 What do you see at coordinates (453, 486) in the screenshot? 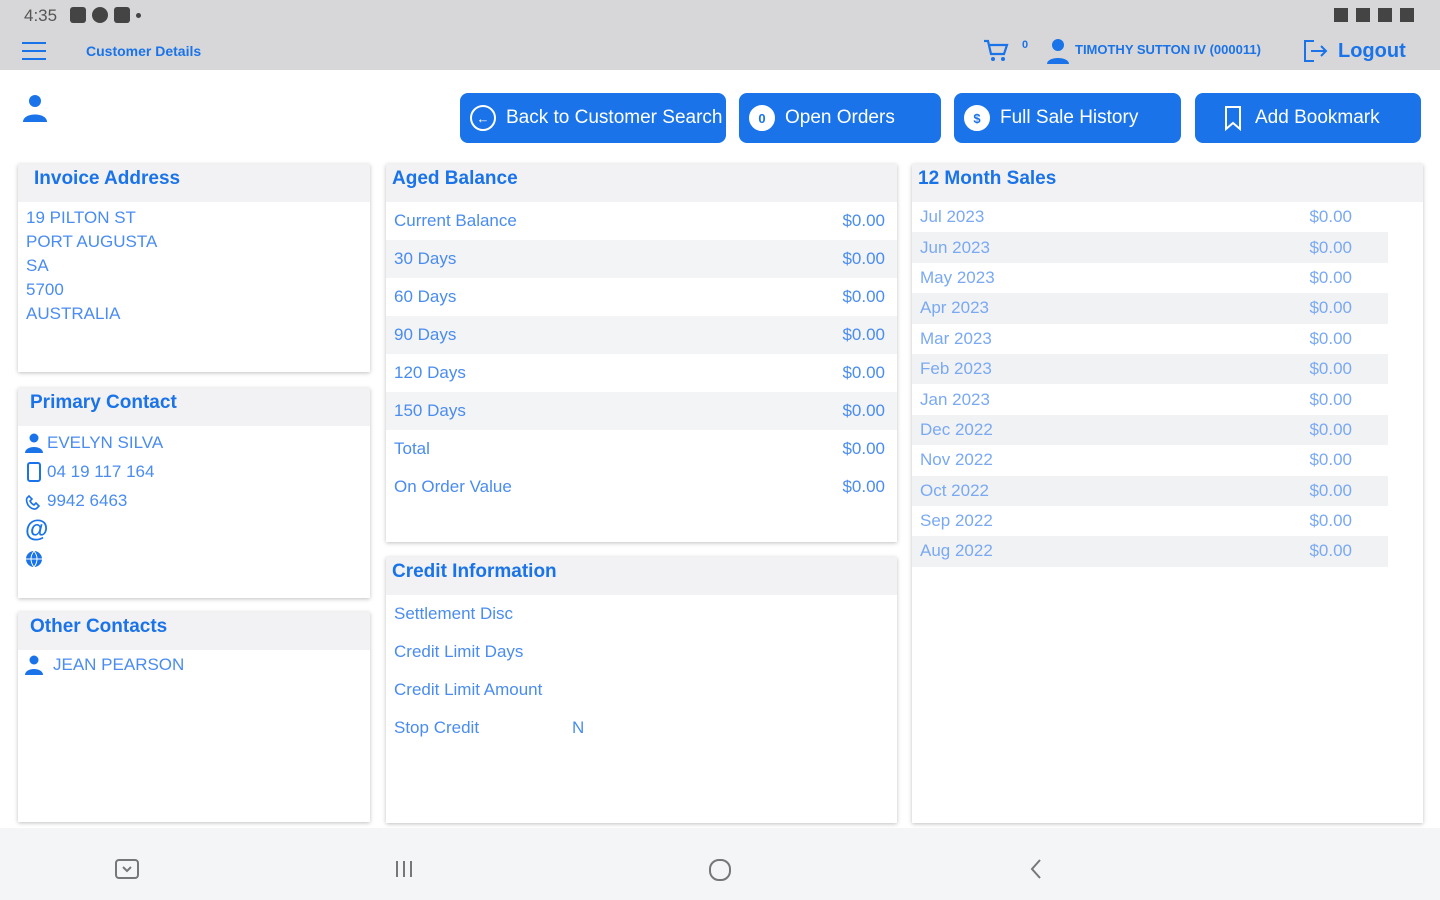
I see `aged-label: On Order Value` at bounding box center [453, 486].